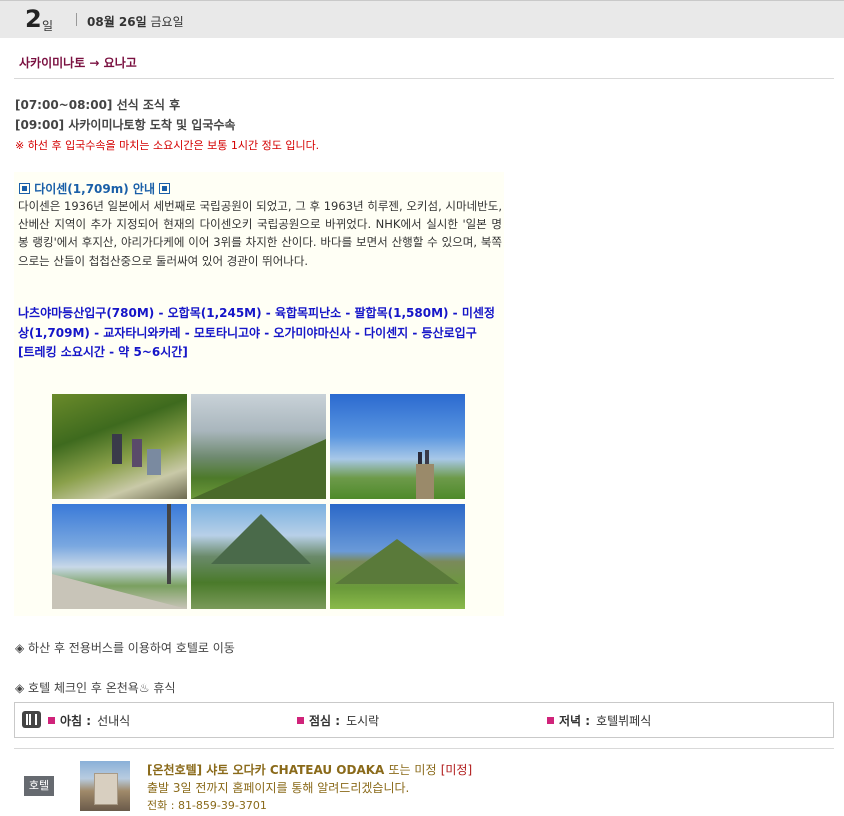 The width and height of the screenshot is (844, 816). Describe the element at coordinates (33, 19) in the screenshot. I see `day-number: 2` at that location.